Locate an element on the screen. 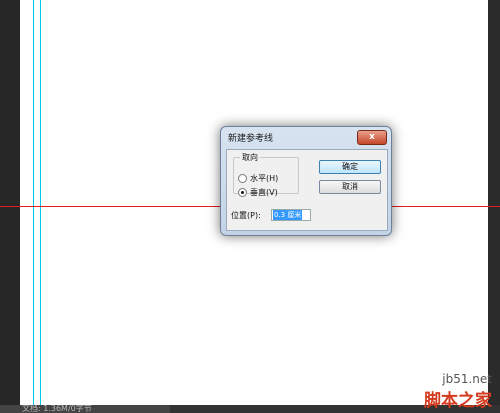 This screenshot has width=500, height=413. close-icon: x is located at coordinates (372, 137).